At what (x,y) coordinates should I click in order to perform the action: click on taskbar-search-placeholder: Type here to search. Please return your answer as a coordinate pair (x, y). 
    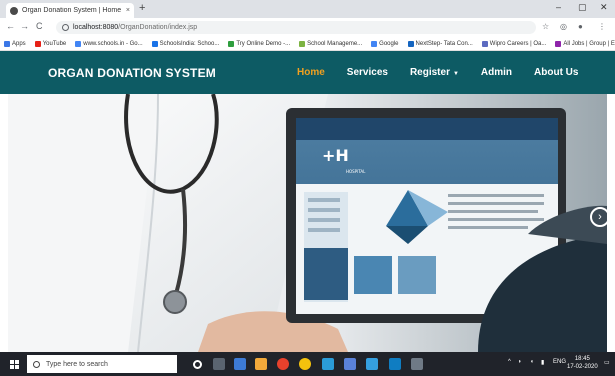
    Looking at the image, I should click on (77, 364).